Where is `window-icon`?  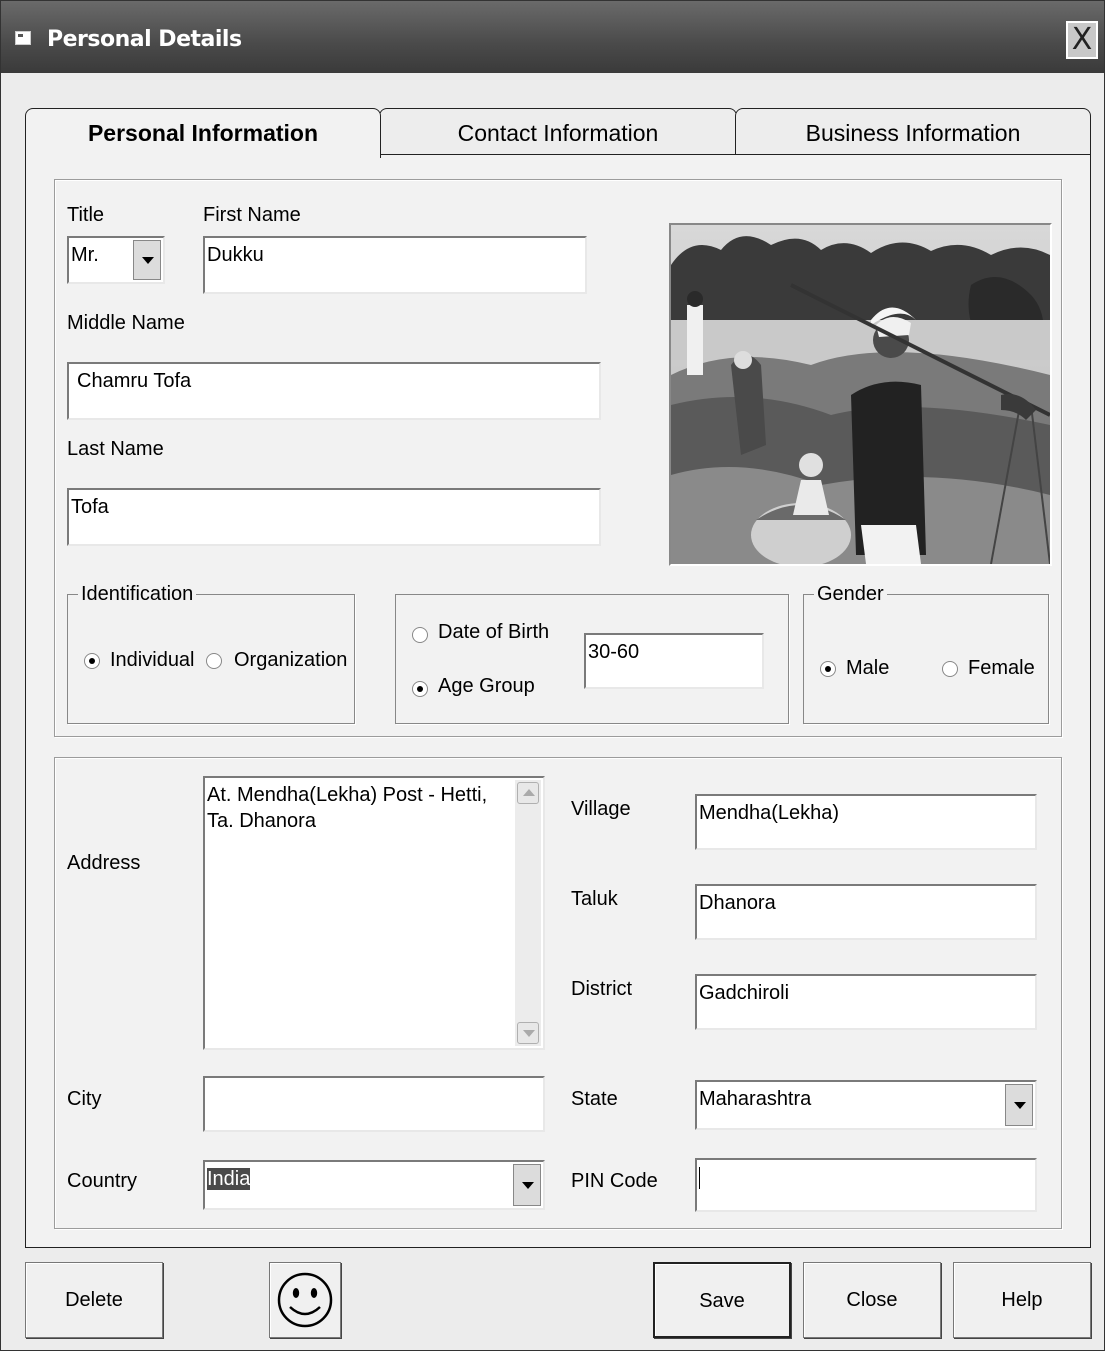
window-icon is located at coordinates (23, 38).